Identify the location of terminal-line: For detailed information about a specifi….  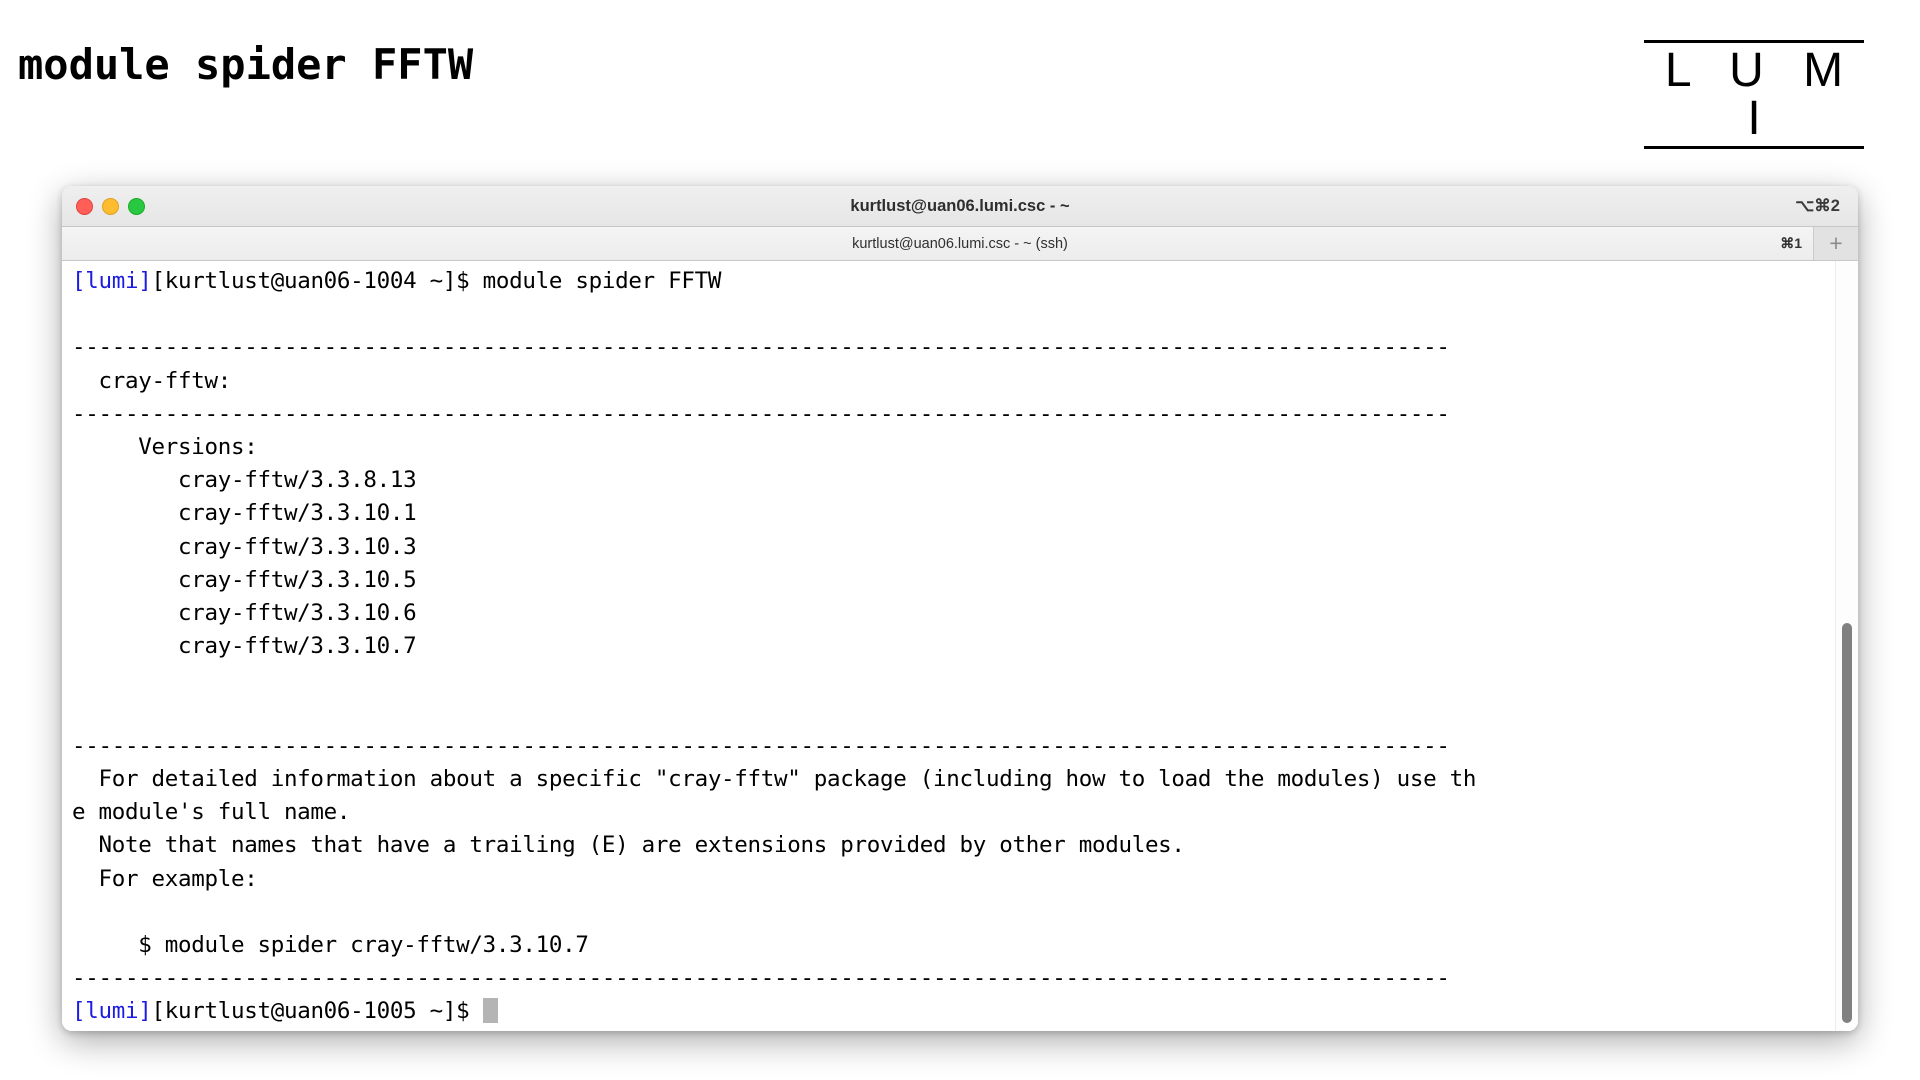
(774, 779).